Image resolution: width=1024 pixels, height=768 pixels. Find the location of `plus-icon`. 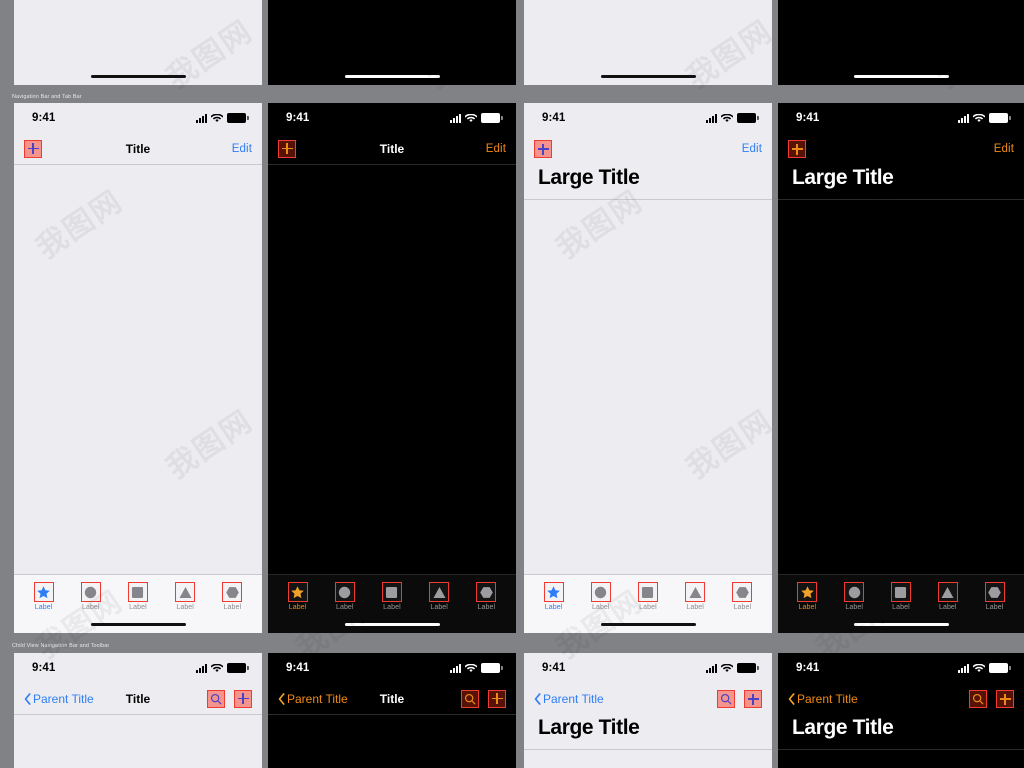

plus-icon is located at coordinates (753, 699).